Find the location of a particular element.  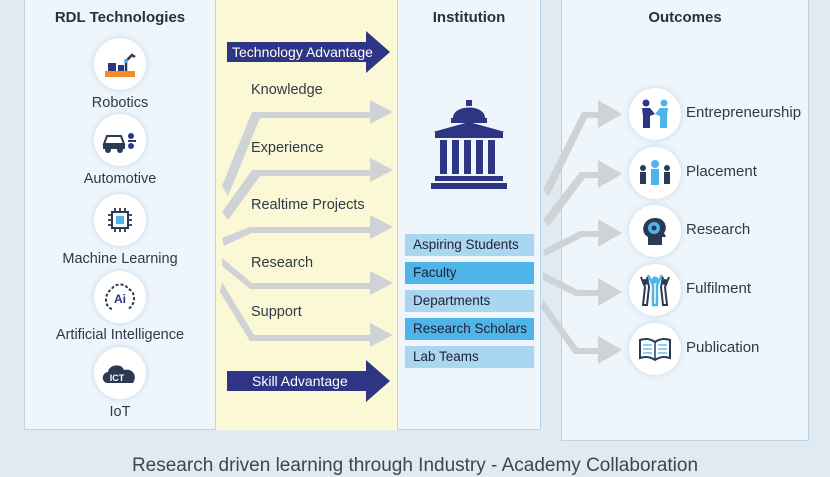

outcome-label-entrepreneurship: Entrepreneurship is located at coordinates (744, 112).